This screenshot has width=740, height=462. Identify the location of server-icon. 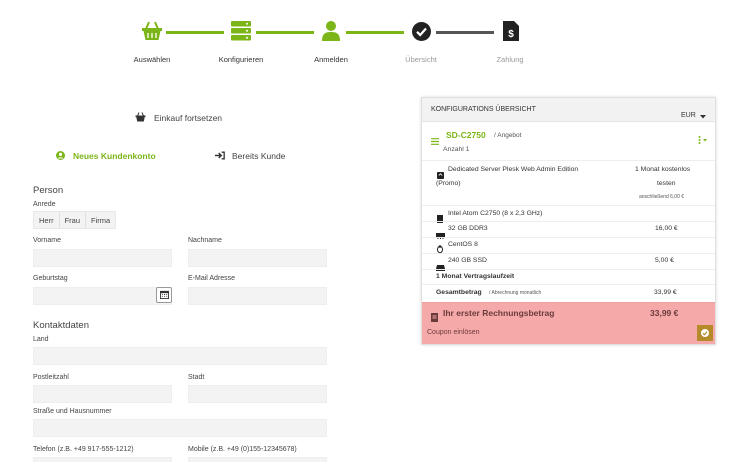
(241, 31).